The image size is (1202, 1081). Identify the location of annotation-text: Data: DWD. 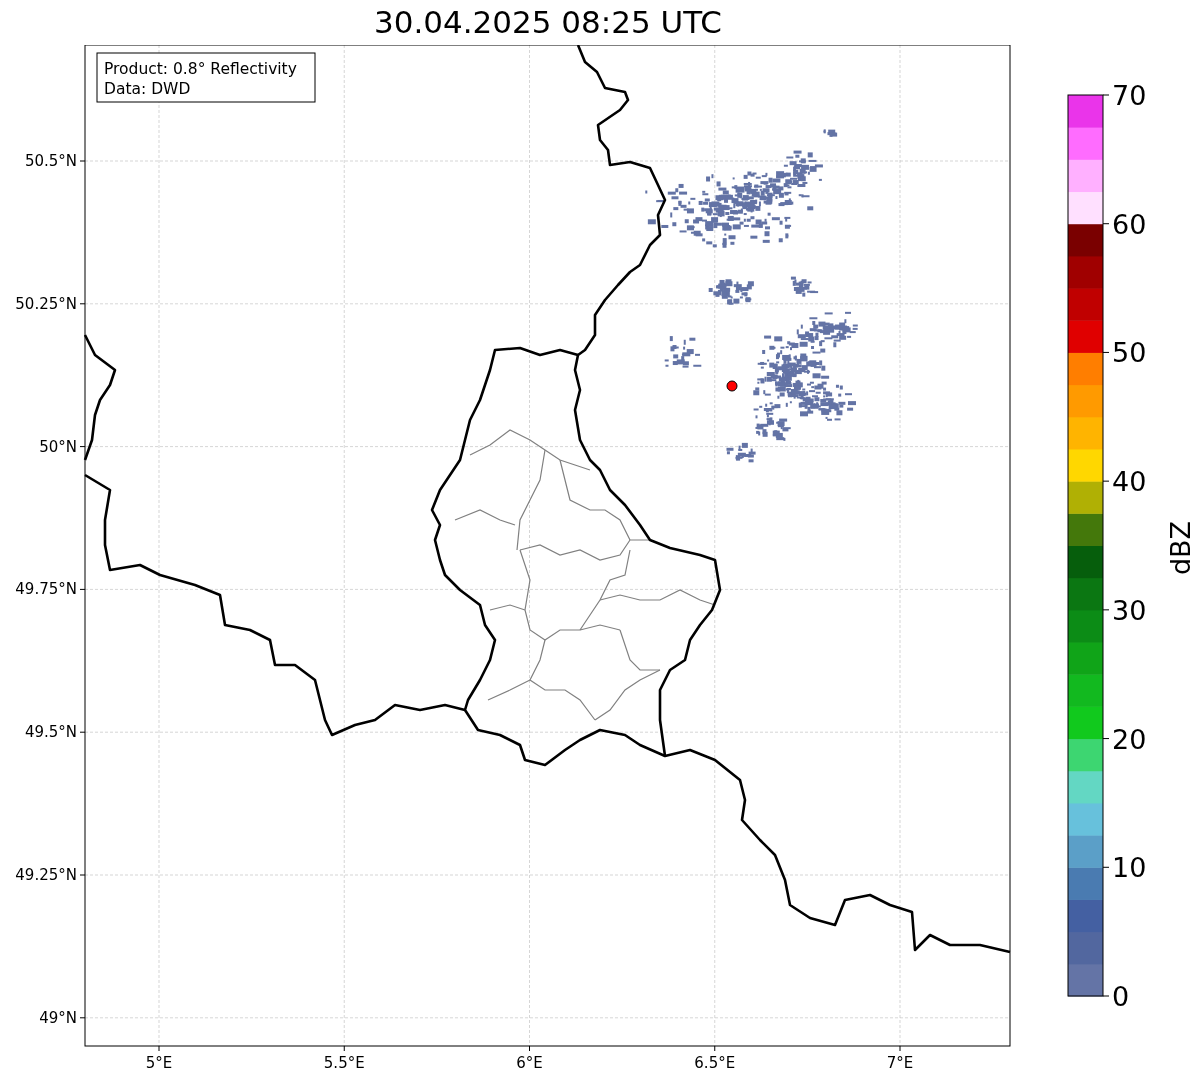
(147, 89).